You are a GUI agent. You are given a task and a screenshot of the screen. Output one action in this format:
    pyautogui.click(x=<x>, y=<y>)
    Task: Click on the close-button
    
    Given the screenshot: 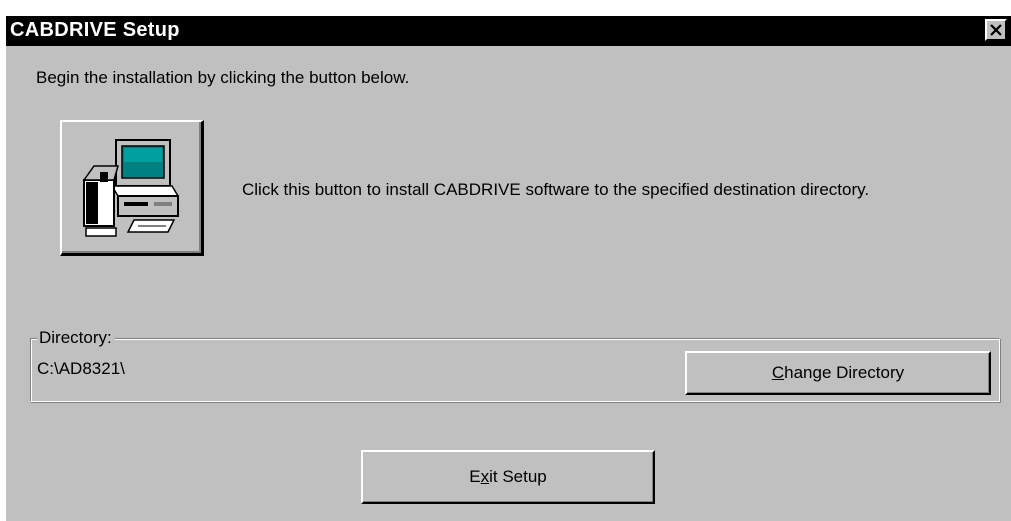 What is the action you would take?
    pyautogui.click(x=996, y=30)
    